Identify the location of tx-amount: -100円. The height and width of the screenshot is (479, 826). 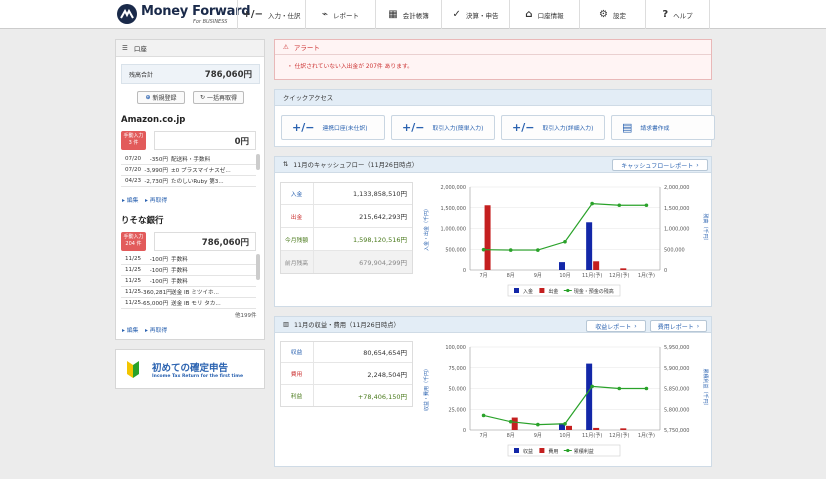
(158, 282).